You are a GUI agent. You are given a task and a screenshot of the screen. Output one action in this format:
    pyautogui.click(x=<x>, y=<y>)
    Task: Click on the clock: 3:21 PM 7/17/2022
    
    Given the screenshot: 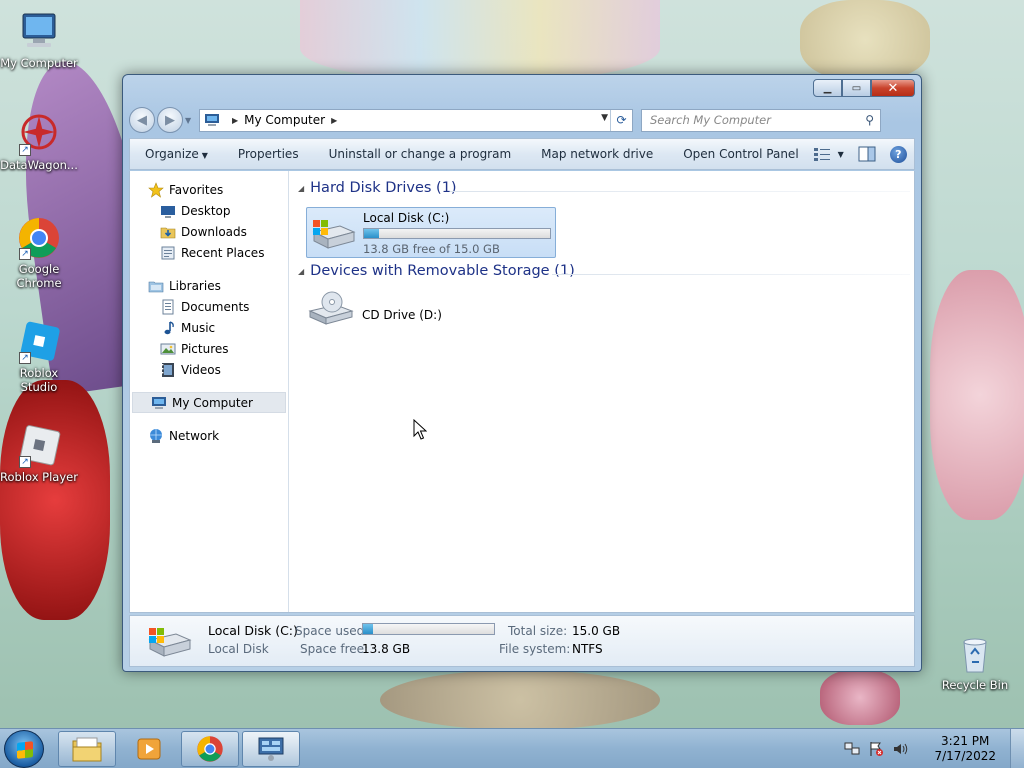 What is the action you would take?
    pyautogui.click(x=965, y=749)
    